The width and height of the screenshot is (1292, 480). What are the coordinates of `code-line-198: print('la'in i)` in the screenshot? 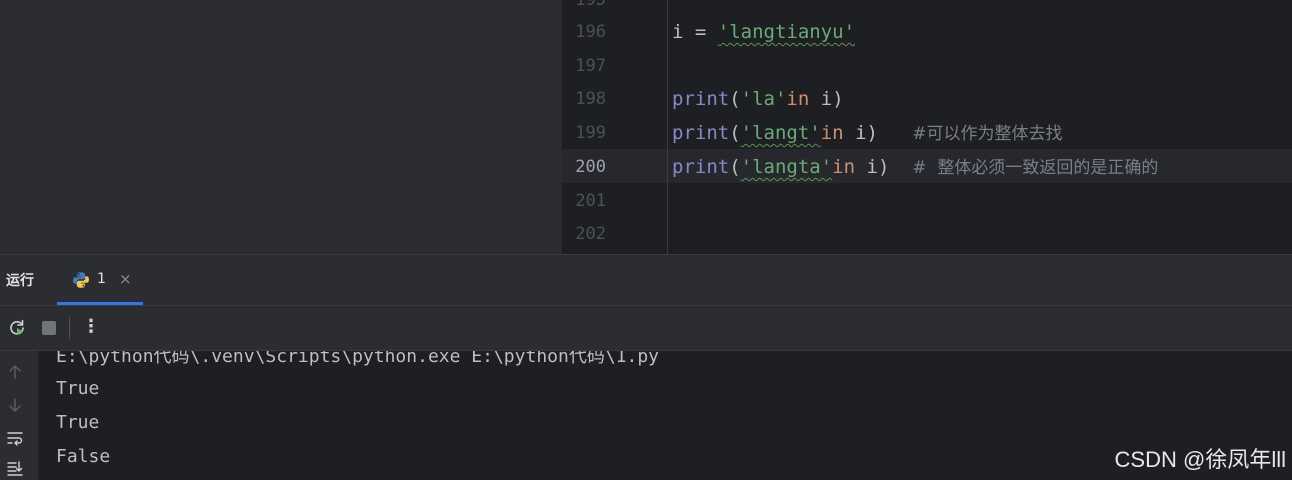 It's located at (758, 99).